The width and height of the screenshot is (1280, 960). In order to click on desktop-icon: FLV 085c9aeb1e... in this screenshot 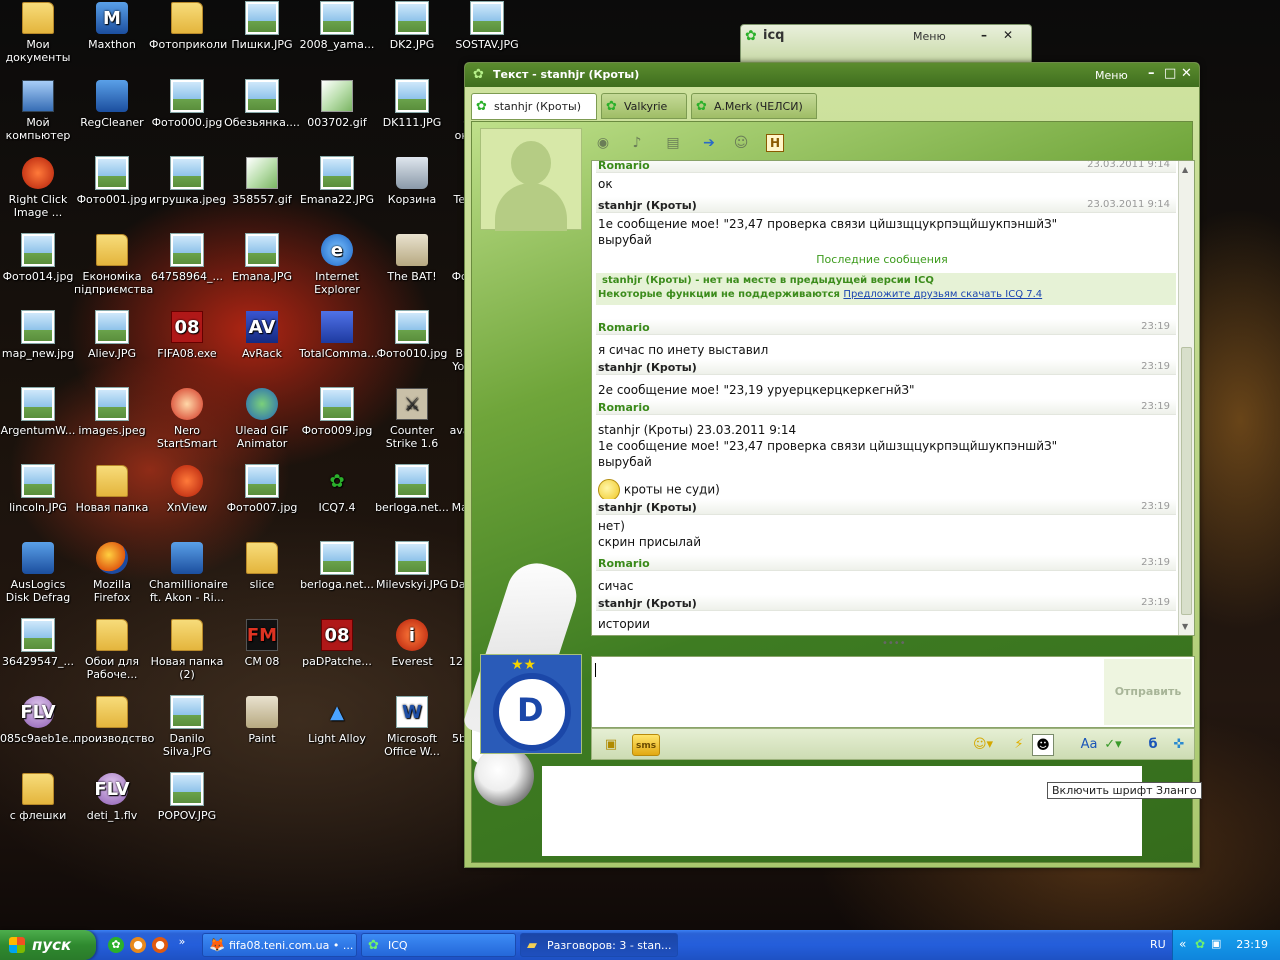, I will do `click(39, 720)`.